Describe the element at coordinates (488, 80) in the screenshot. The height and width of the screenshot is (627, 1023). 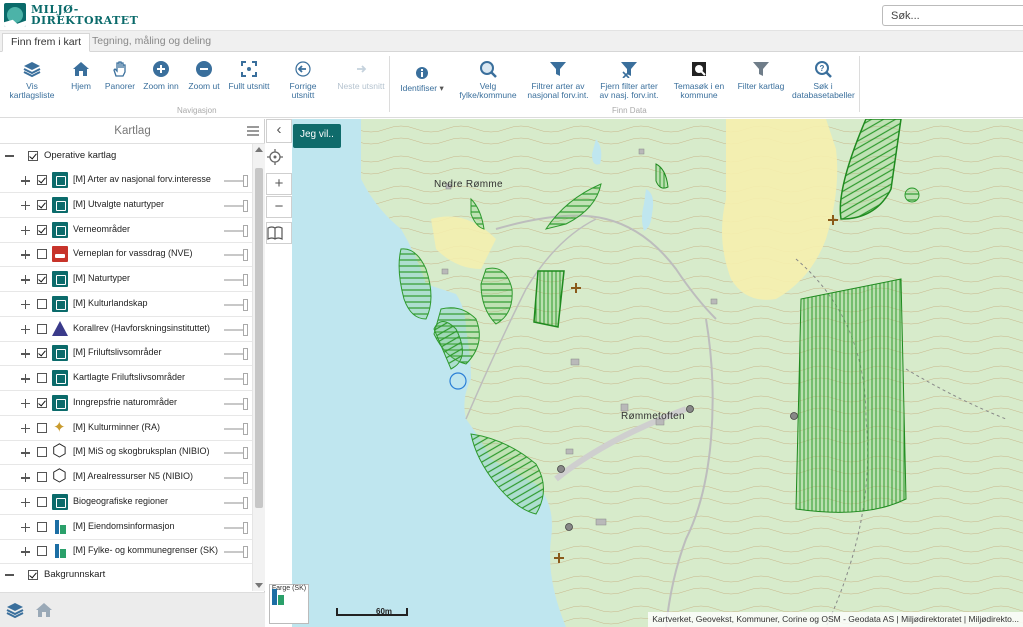
I see `velg-fylke-kommune-button: Velg fylke/kommune` at that location.